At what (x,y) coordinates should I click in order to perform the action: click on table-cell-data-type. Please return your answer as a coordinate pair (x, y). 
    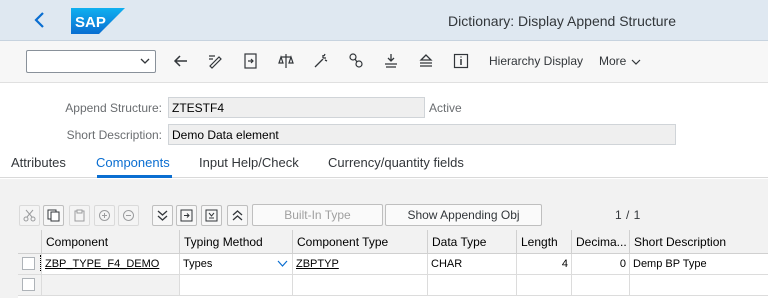
    Looking at the image, I should click on (472, 285).